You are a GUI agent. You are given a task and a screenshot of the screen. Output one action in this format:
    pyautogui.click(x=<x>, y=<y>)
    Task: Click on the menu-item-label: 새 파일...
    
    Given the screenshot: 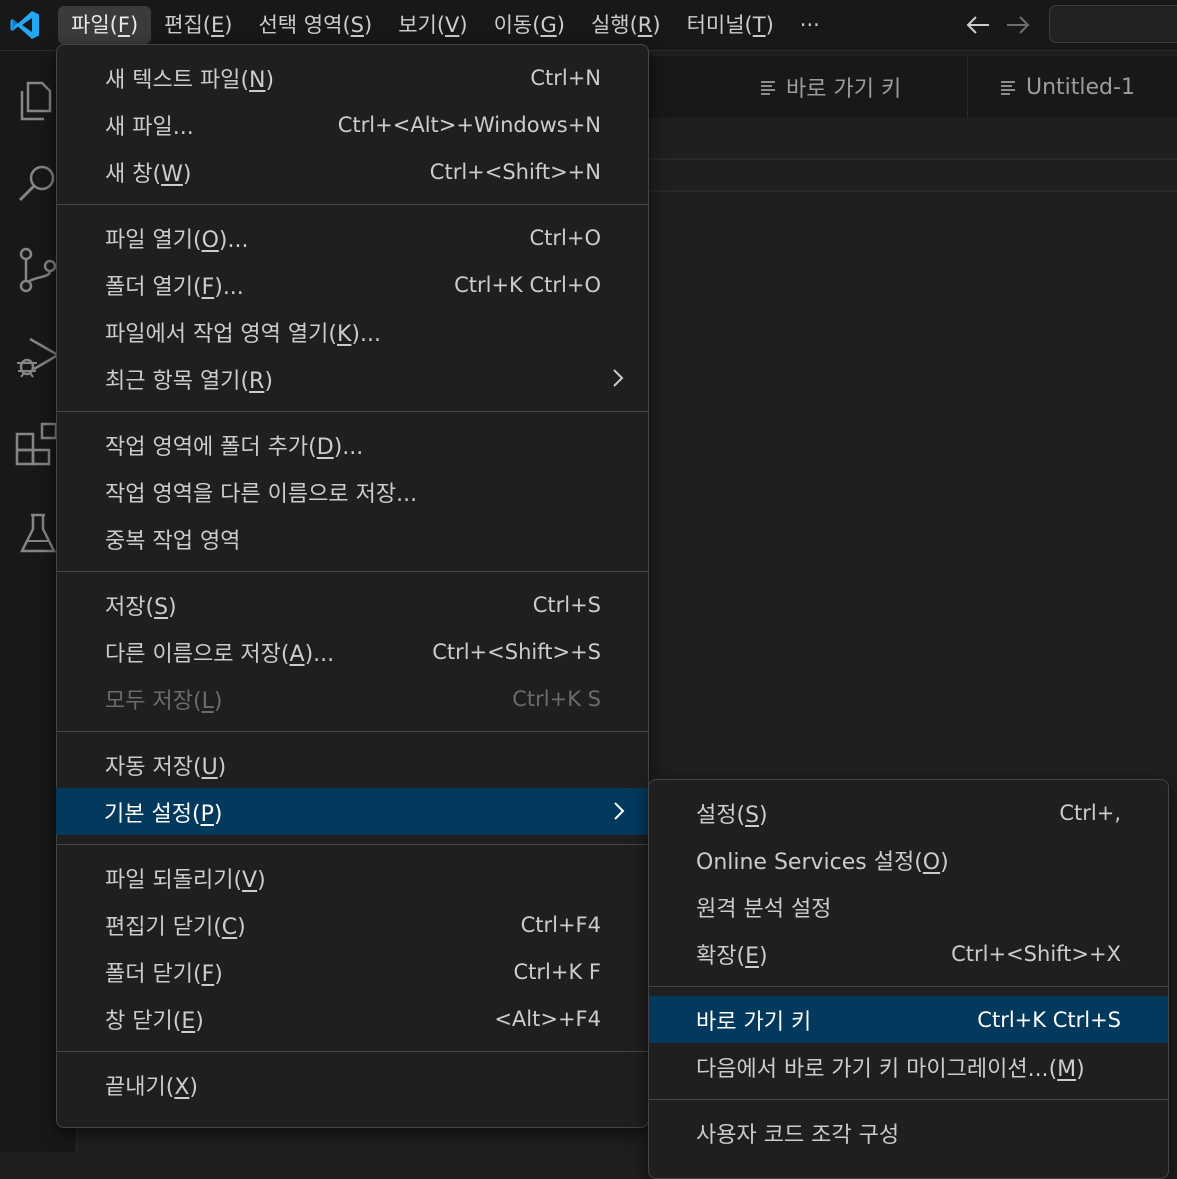 What is the action you would take?
    pyautogui.click(x=149, y=125)
    